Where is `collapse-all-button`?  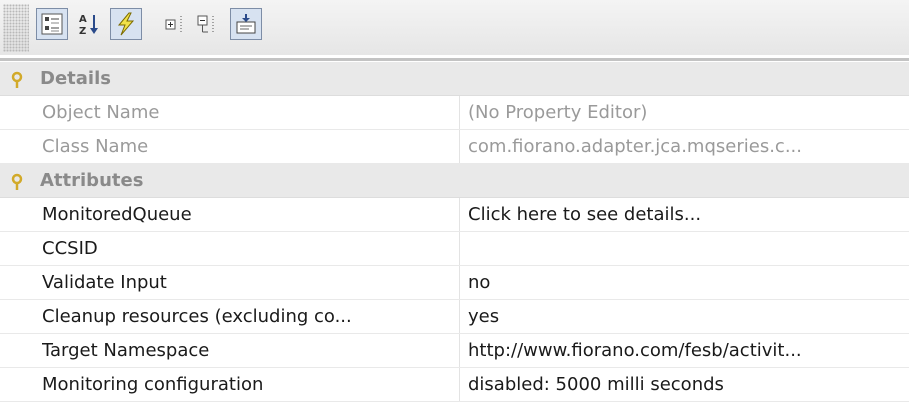 collapse-all-button is located at coordinates (208, 24).